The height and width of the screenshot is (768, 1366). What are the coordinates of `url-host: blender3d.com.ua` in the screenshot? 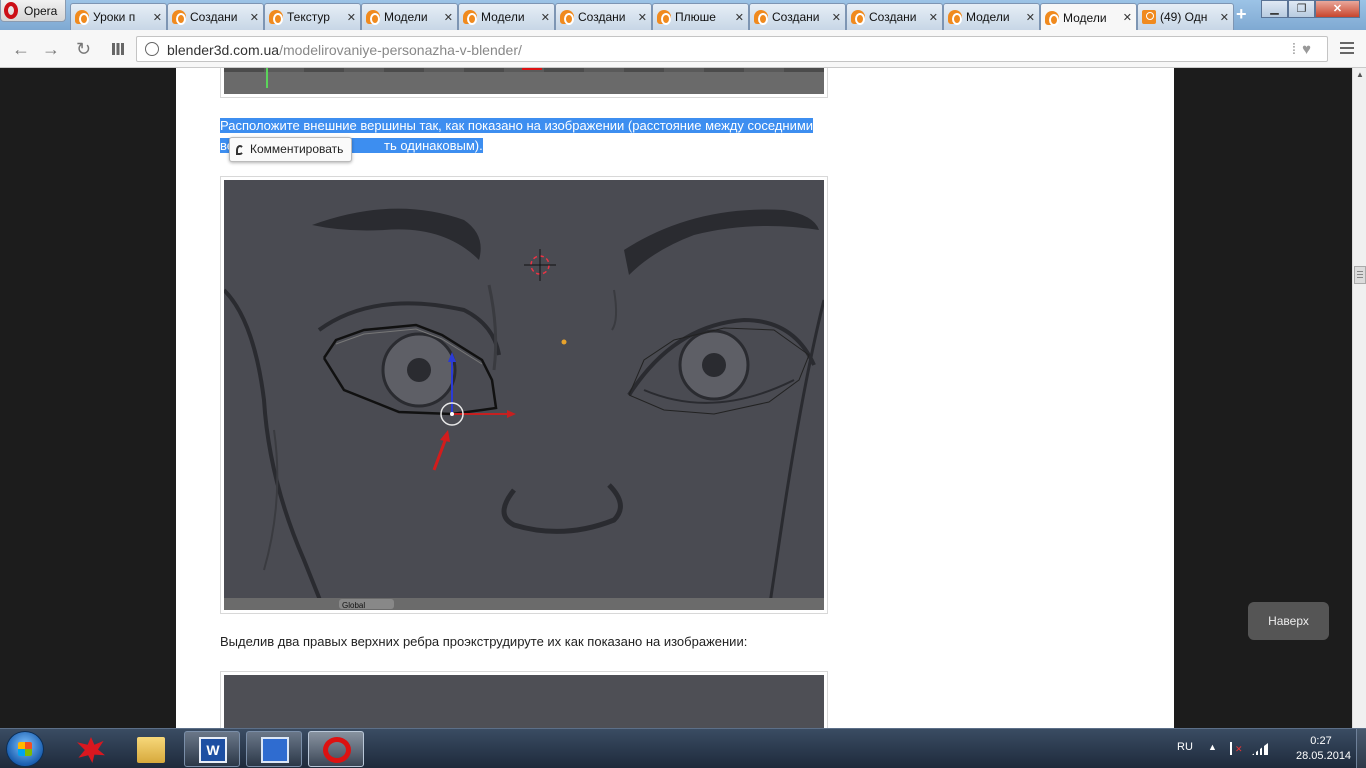 It's located at (223, 50).